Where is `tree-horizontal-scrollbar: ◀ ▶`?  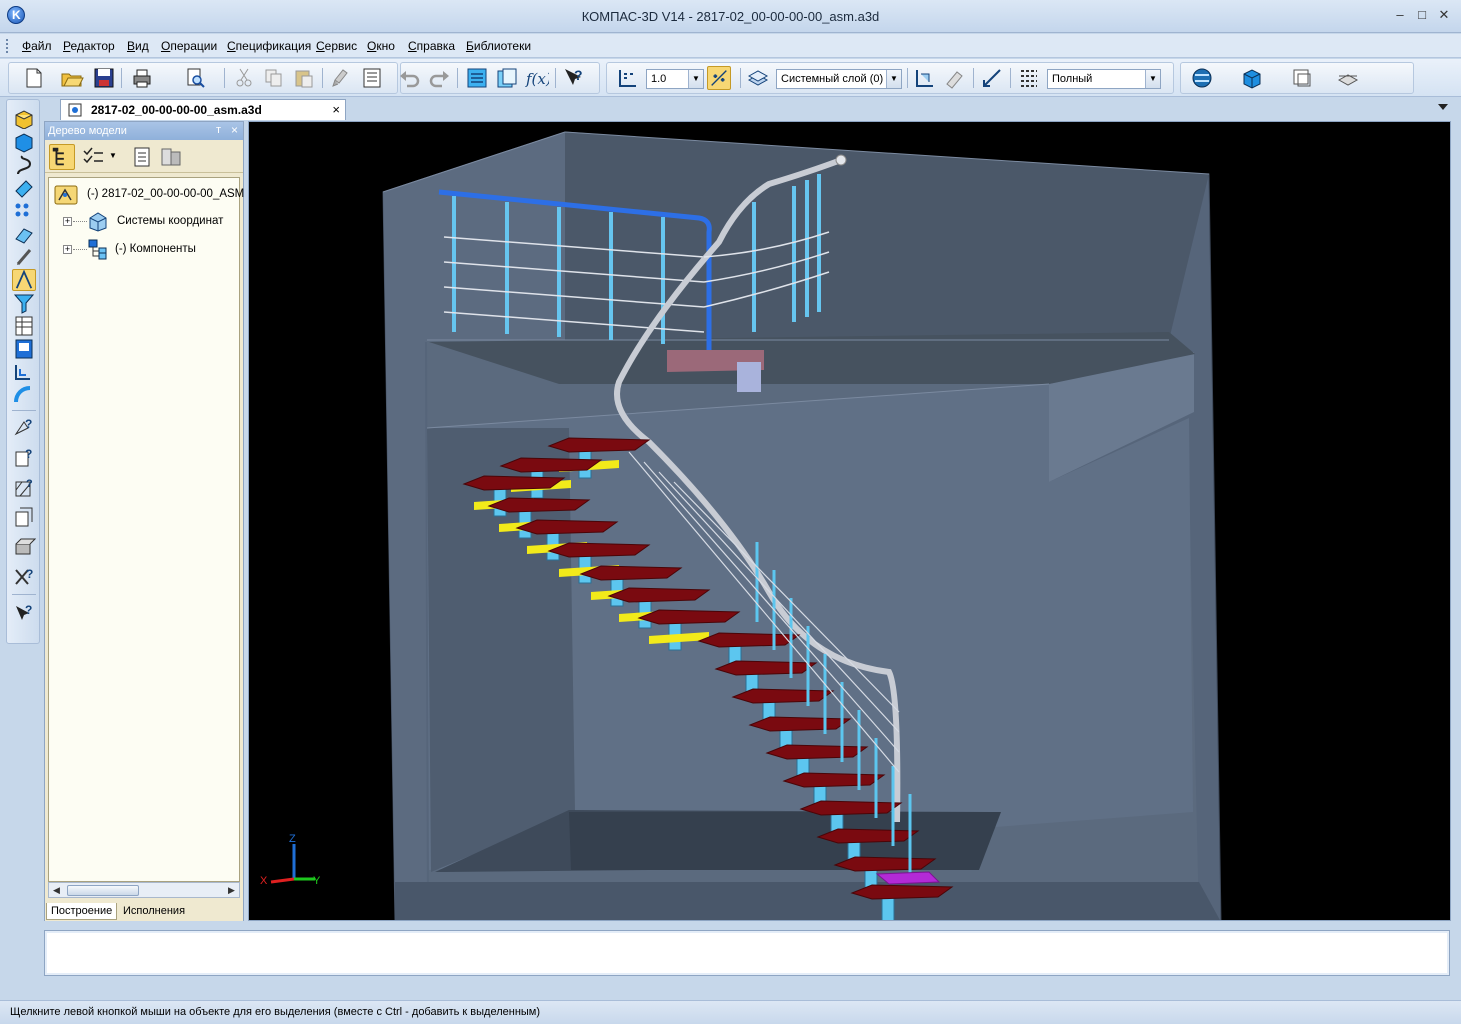
tree-horizontal-scrollbar: ◀ ▶ is located at coordinates (144, 890).